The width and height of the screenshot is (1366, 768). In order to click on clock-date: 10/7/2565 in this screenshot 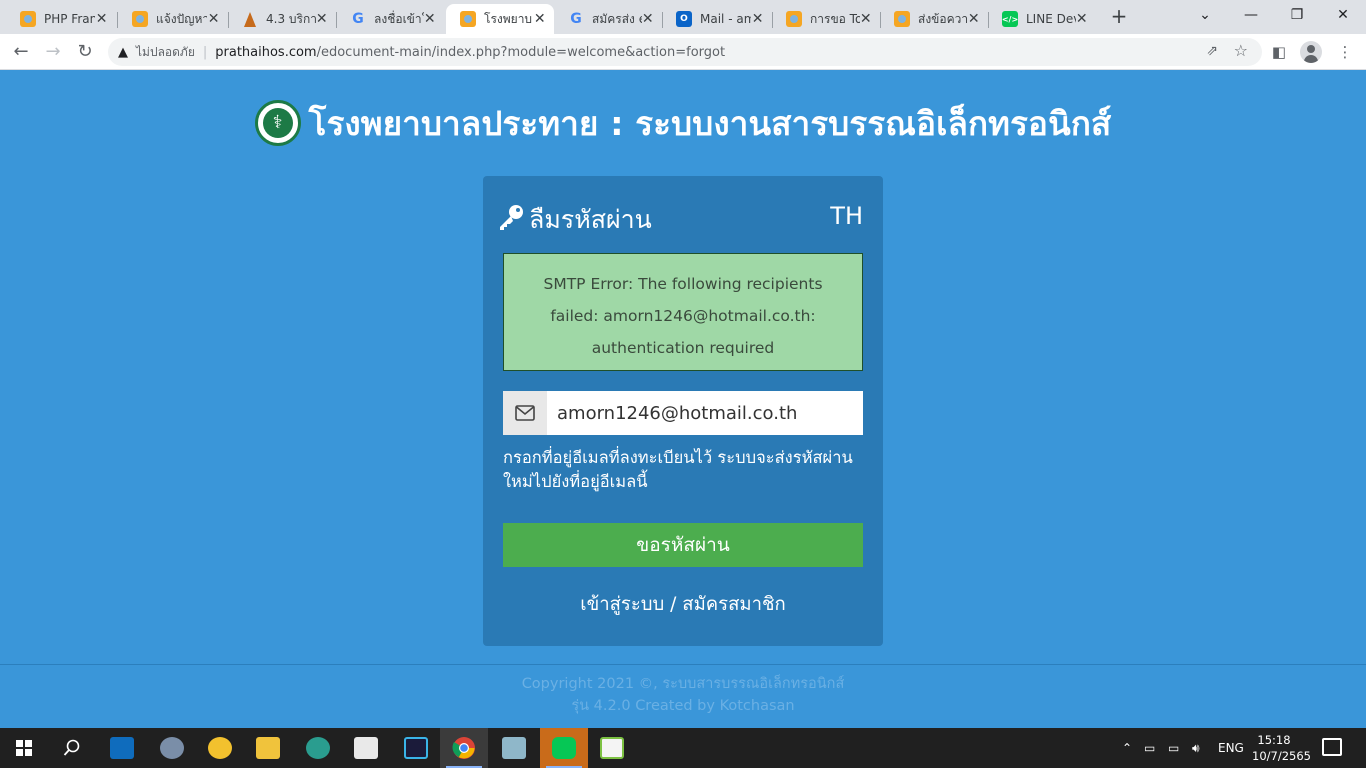, I will do `click(1281, 756)`.